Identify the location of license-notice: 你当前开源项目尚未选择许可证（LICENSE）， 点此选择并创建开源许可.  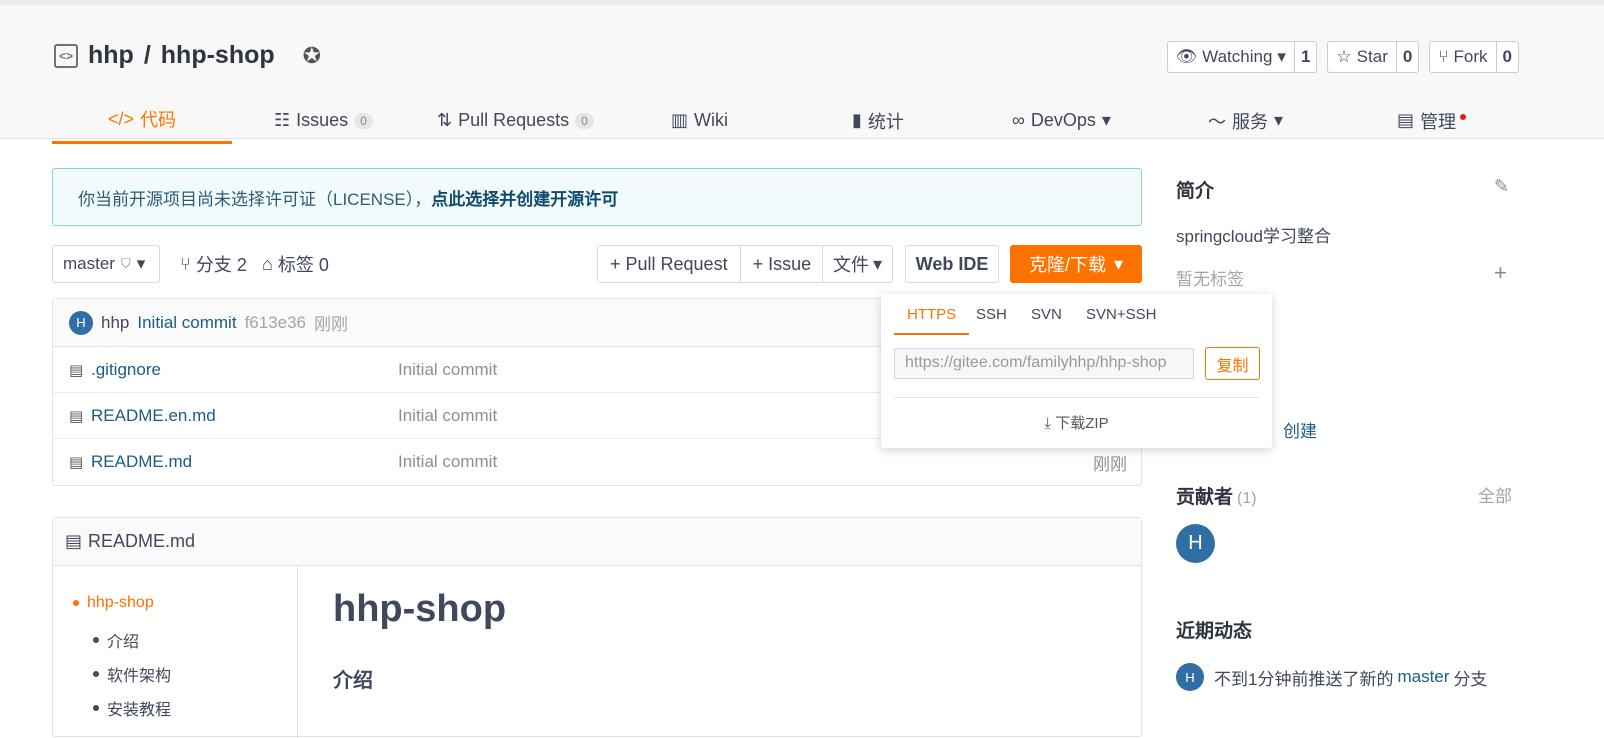
(597, 197).